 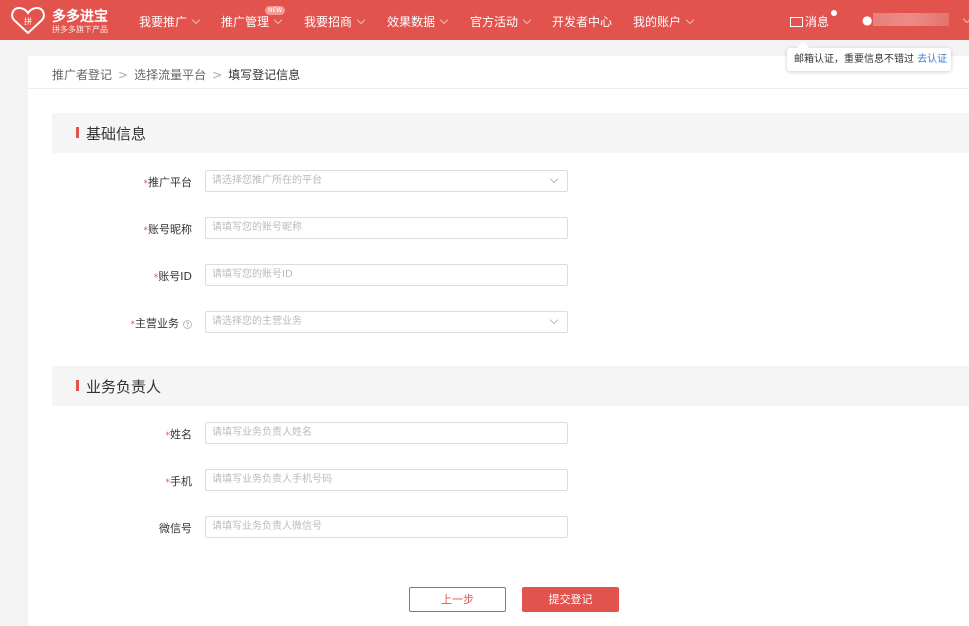 I want to click on field-label: *手机, so click(x=179, y=481).